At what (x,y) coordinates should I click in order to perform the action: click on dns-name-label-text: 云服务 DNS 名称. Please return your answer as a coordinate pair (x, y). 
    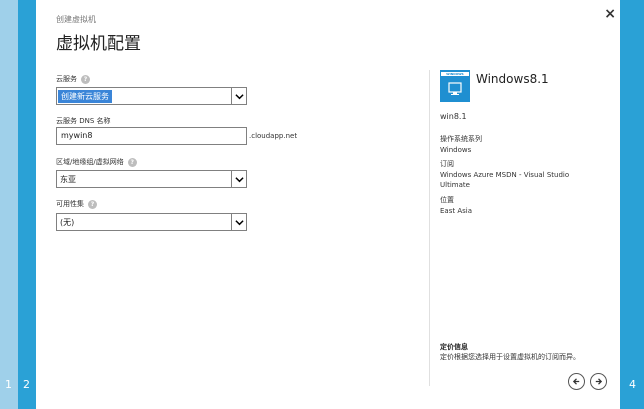
    Looking at the image, I should click on (83, 121).